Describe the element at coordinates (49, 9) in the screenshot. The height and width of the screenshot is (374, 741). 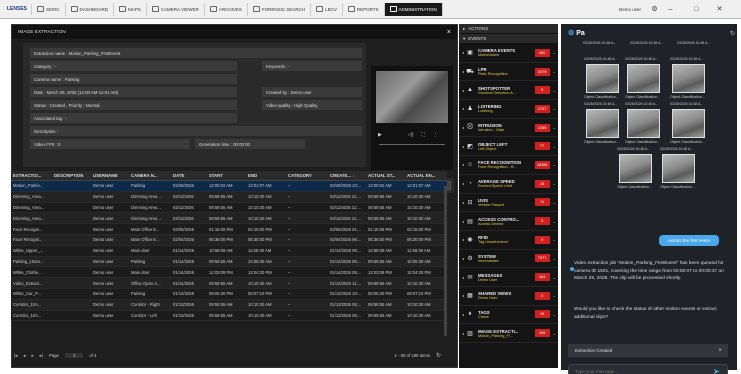
I see `tab-smoc: SMOC` at that location.